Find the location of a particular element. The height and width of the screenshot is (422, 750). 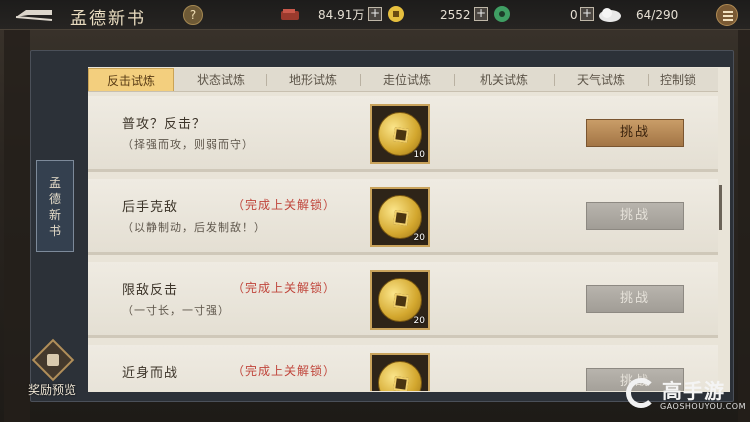

top-bar: 孟德新书 ? 84.91万 + 2552 + 0 + 64/290 is located at coordinates (375, 15).